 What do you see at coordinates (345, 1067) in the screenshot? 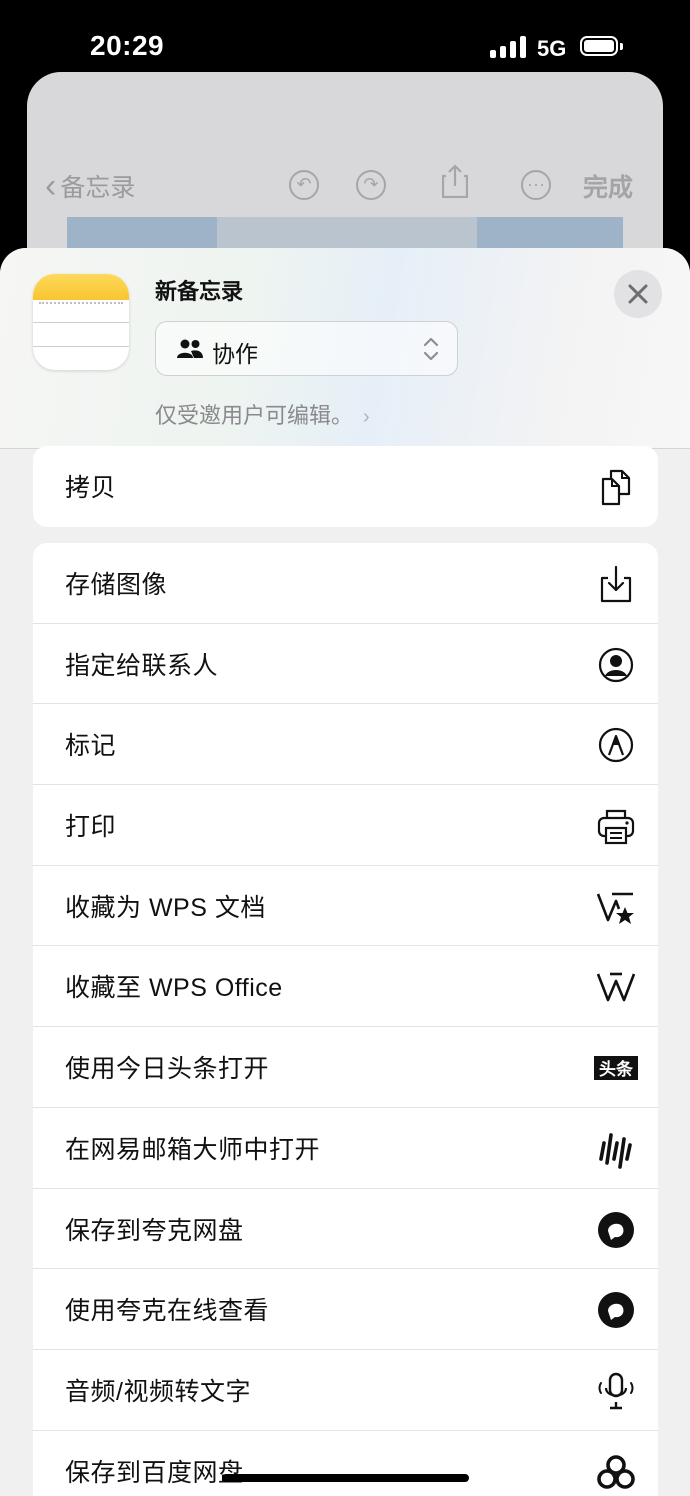
I see `action-row-toutiao: 使用今日头条打开 头条` at bounding box center [345, 1067].